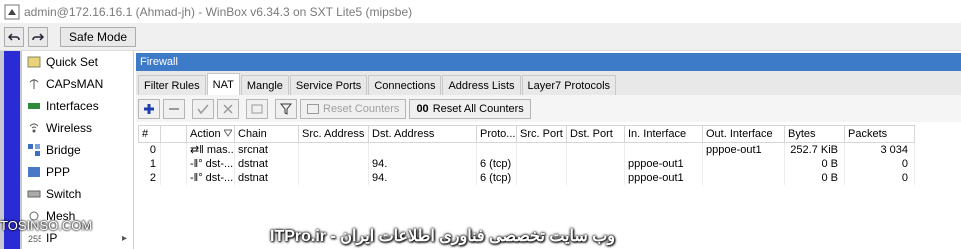 The image size is (961, 249). Describe the element at coordinates (69, 128) in the screenshot. I see `sidebar-item-label: Wireless` at that location.